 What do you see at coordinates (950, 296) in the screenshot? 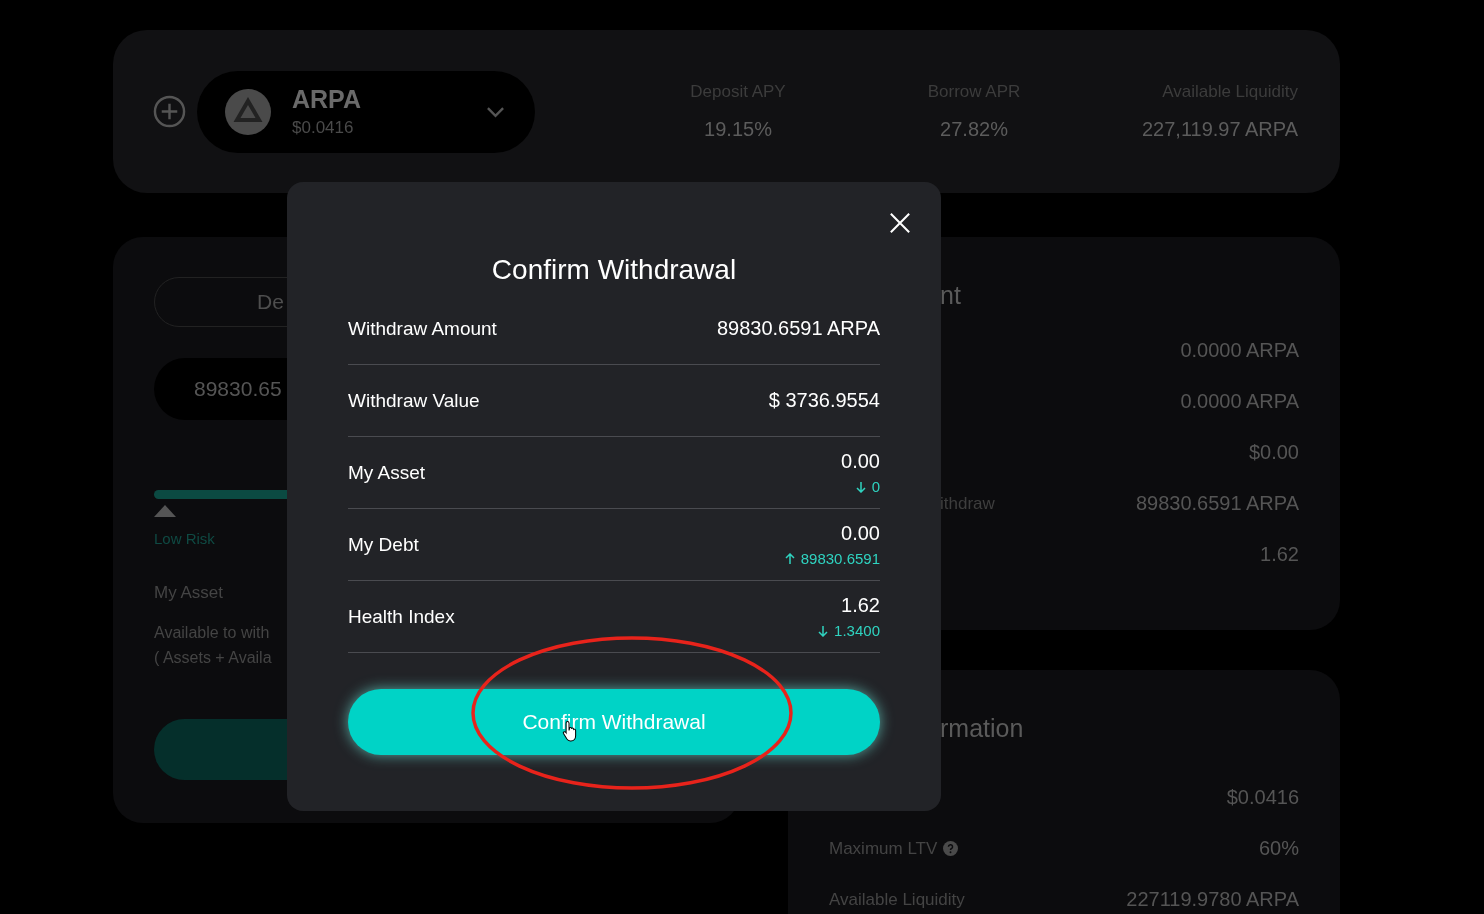
I see `panel-heading: nt` at bounding box center [950, 296].